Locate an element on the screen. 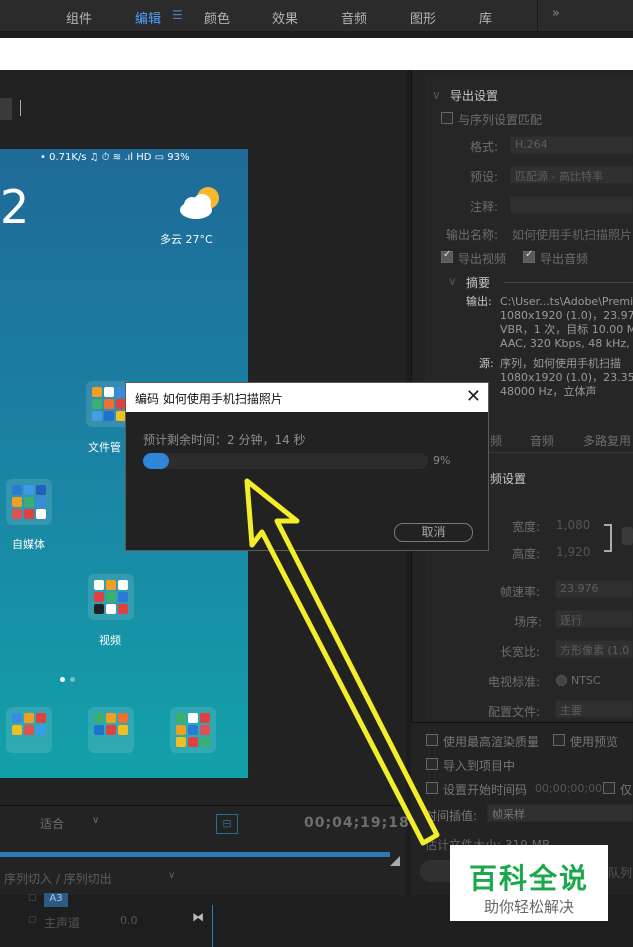  go-to-end-icon: ⧓ is located at coordinates (198, 917).